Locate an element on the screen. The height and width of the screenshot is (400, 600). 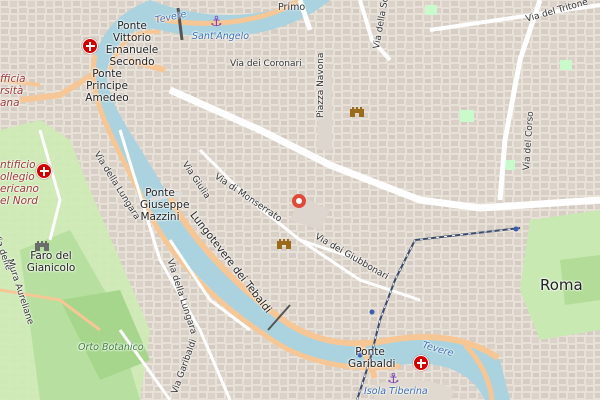
label-isola-tiberina: Isola Tiberina is located at coordinates (396, 391).